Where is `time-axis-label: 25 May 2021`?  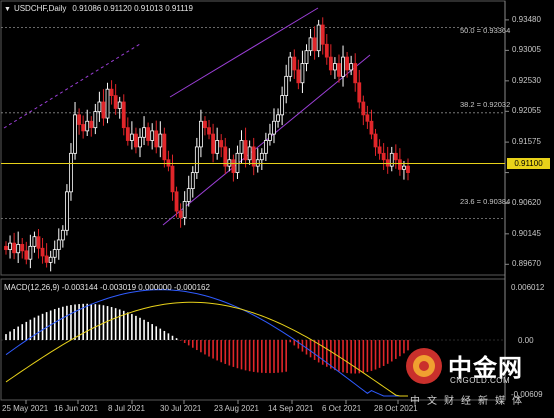
time-axis-label: 25 May 2021 is located at coordinates (25, 408).